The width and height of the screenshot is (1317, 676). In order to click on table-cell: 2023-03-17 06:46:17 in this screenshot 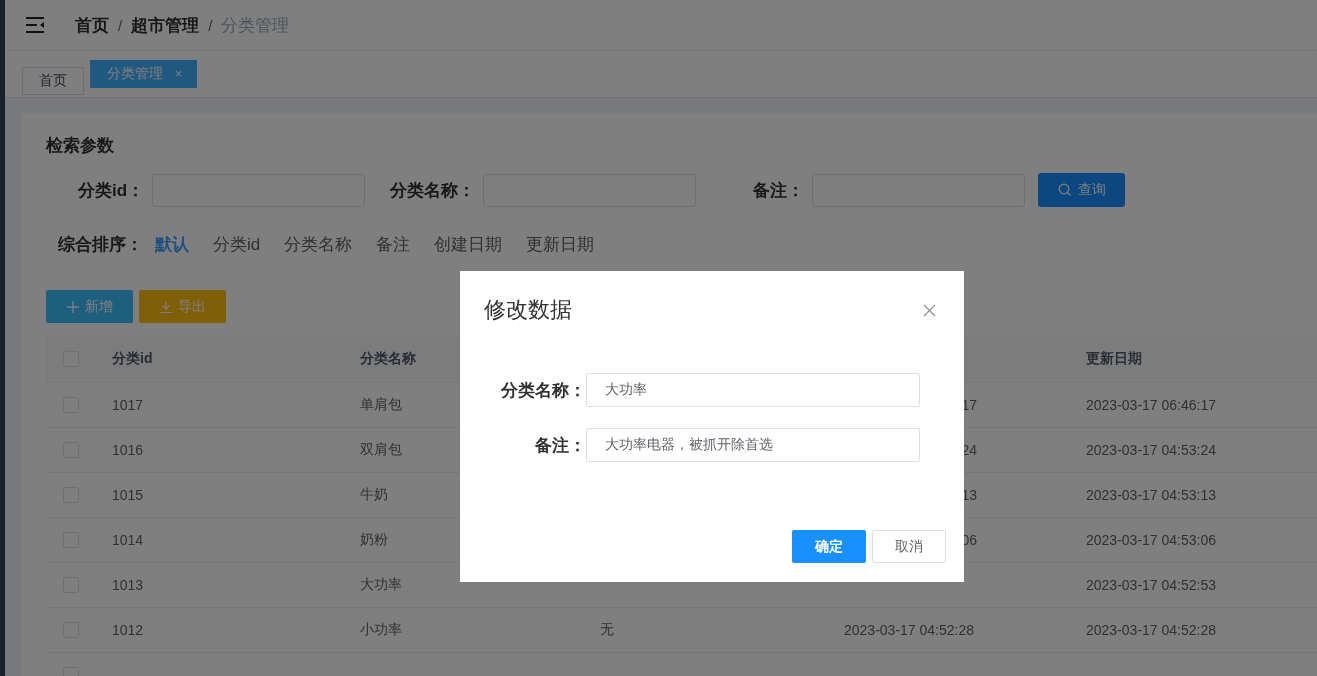, I will do `click(1151, 405)`.